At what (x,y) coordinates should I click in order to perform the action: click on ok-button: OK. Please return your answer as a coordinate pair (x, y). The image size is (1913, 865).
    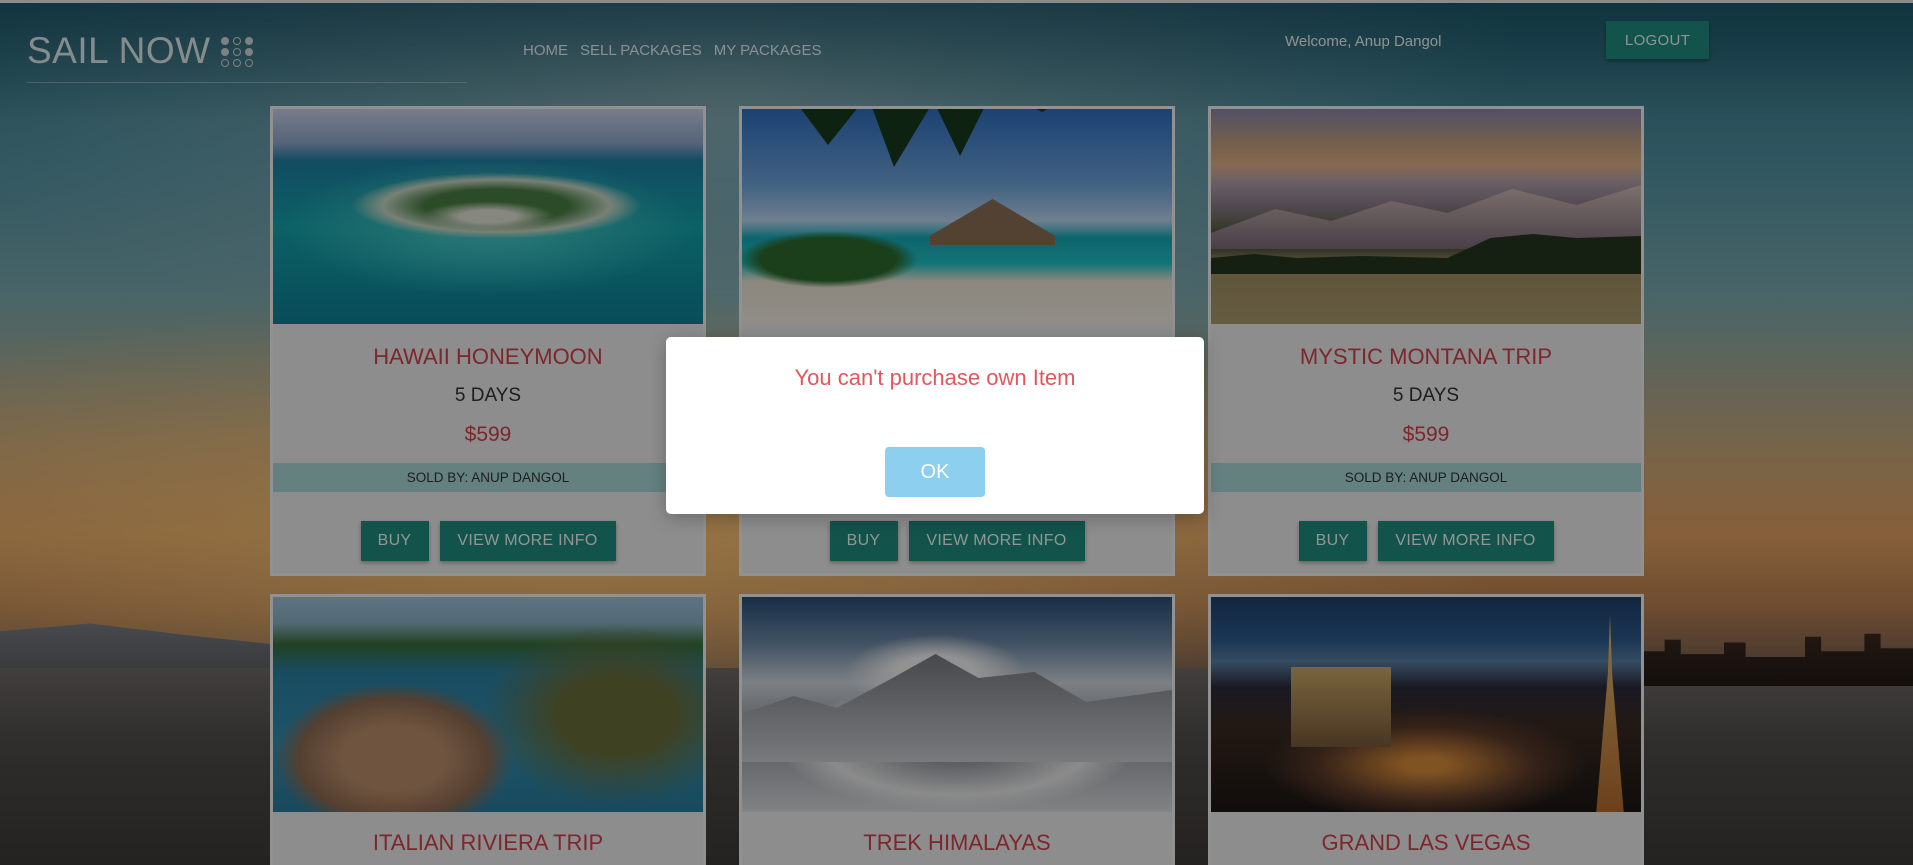
    Looking at the image, I should click on (935, 472).